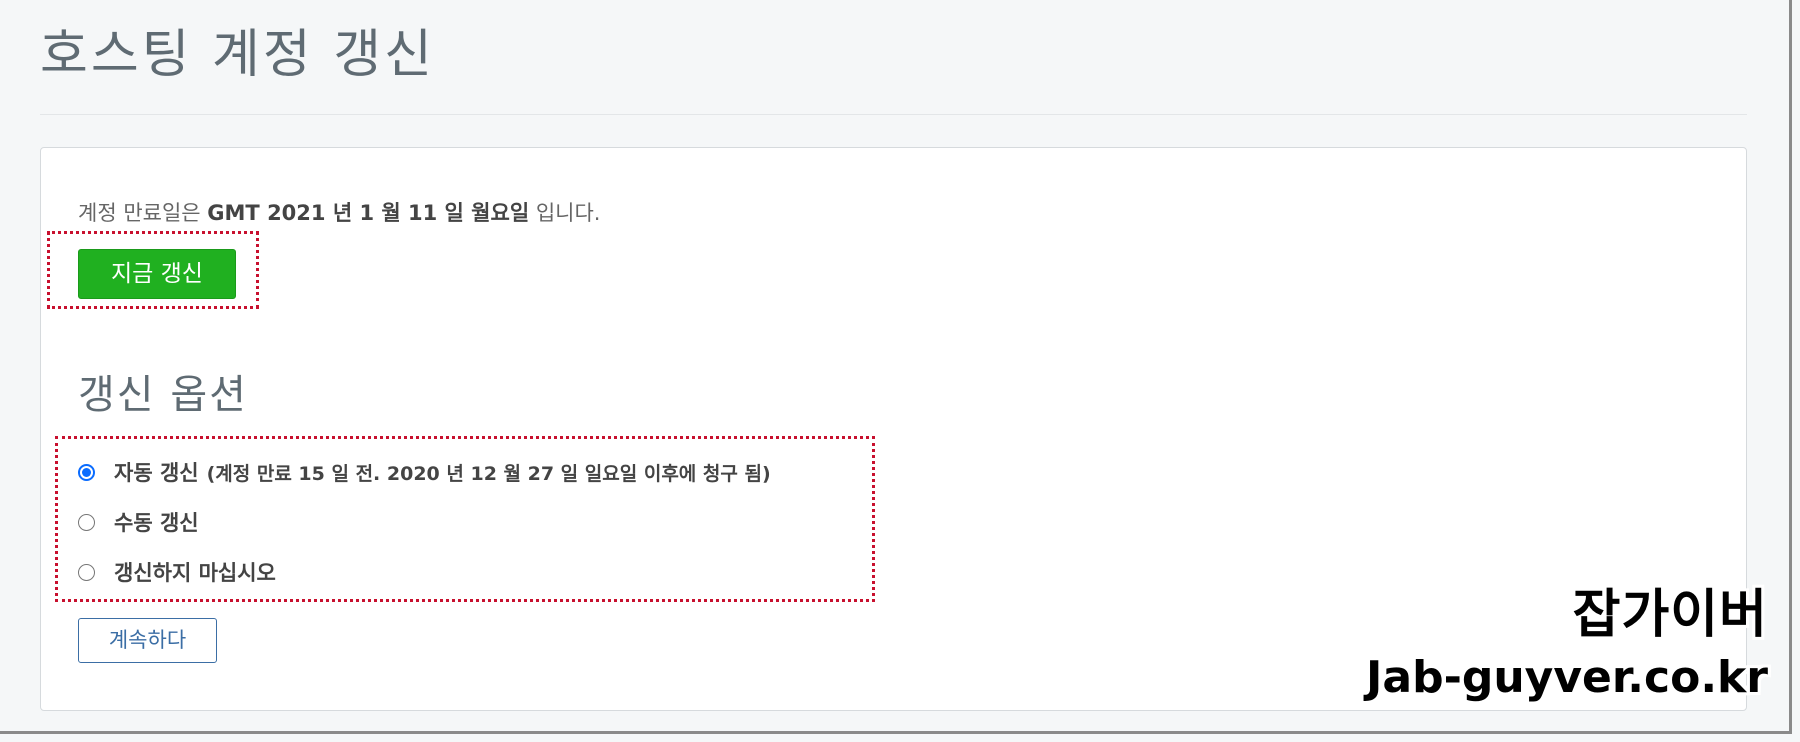 The height and width of the screenshot is (742, 1800). I want to click on option-do-not-renew: 갱신하지 마십시오, so click(177, 572).